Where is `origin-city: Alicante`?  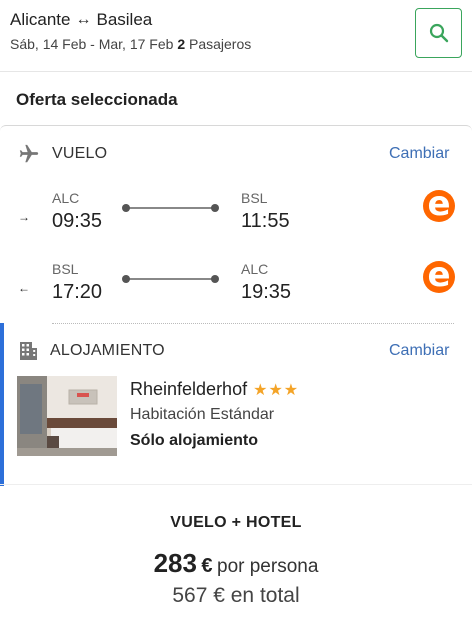
origin-city: Alicante is located at coordinates (40, 19).